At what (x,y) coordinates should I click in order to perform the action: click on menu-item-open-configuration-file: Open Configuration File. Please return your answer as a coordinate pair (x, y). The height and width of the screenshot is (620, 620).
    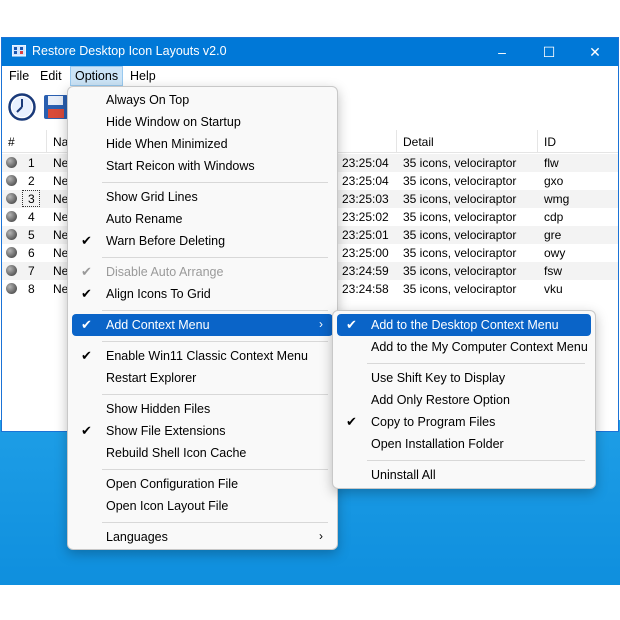
    Looking at the image, I should click on (202, 484).